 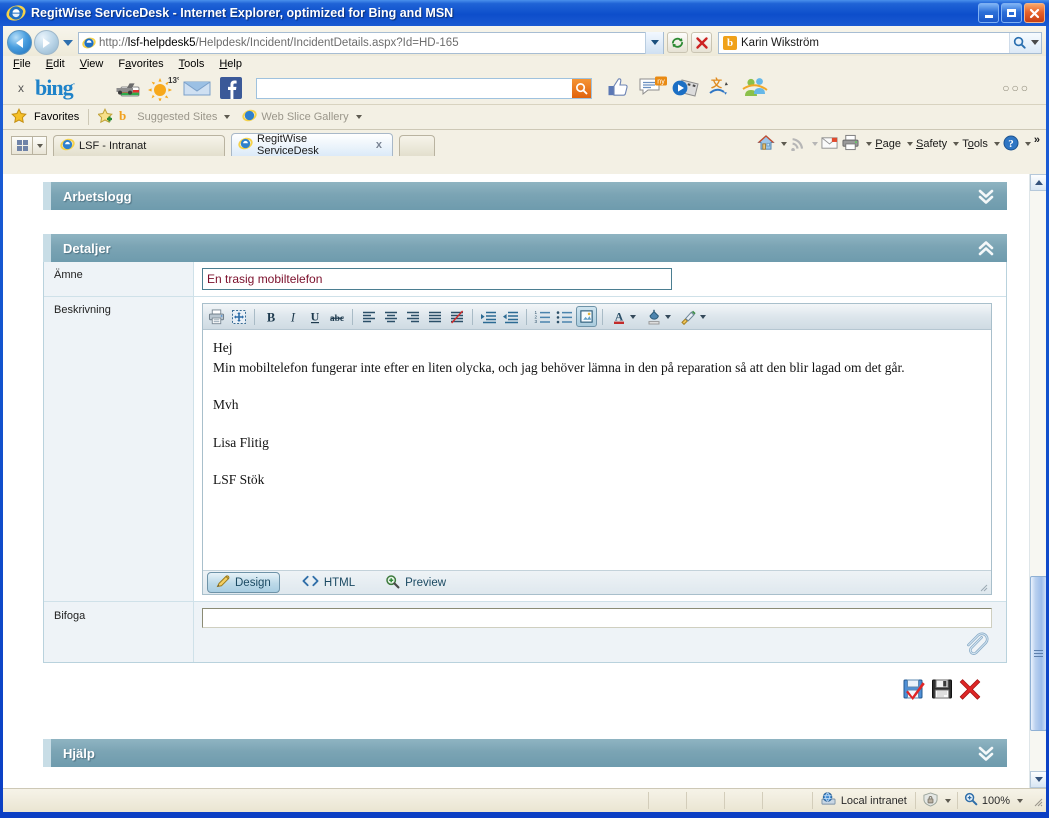 What do you see at coordinates (766, 144) in the screenshot?
I see `home-icon` at bounding box center [766, 144].